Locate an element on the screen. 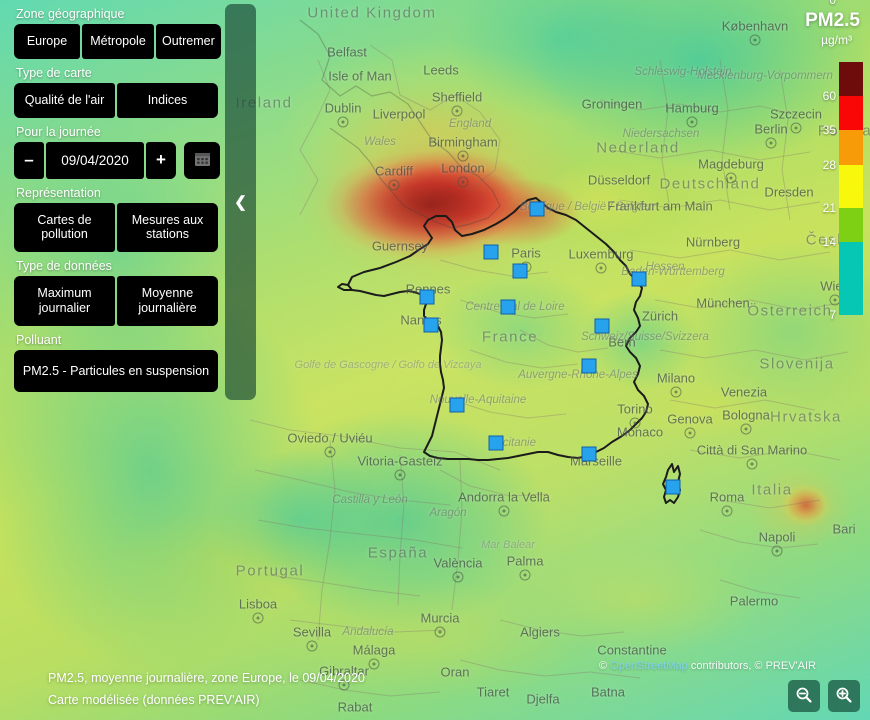 The width and height of the screenshot is (870, 720). legend-tick-28: 28 is located at coordinates (829, 165).